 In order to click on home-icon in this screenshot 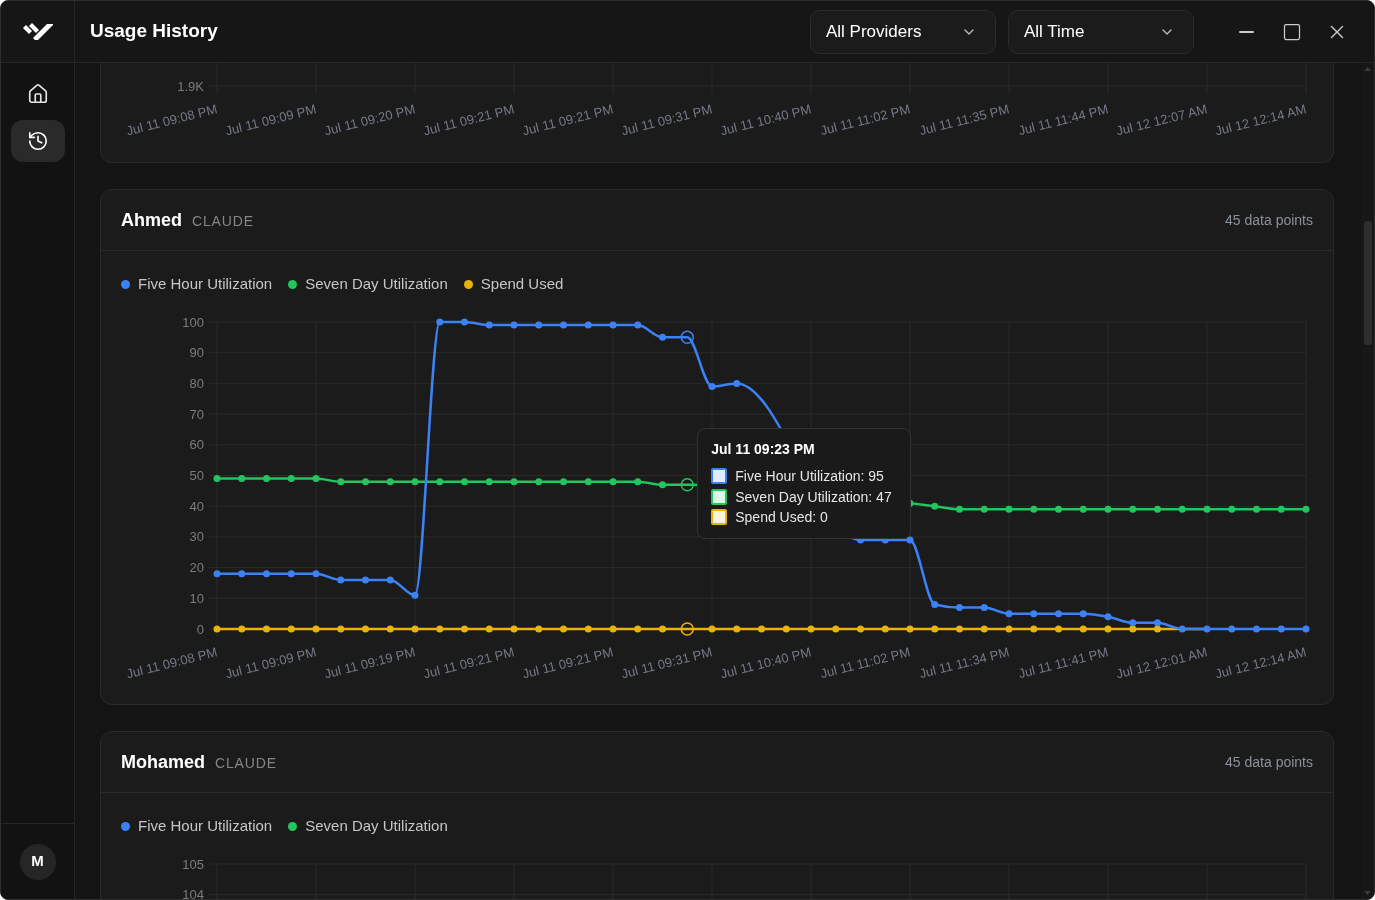, I will do `click(37, 94)`.